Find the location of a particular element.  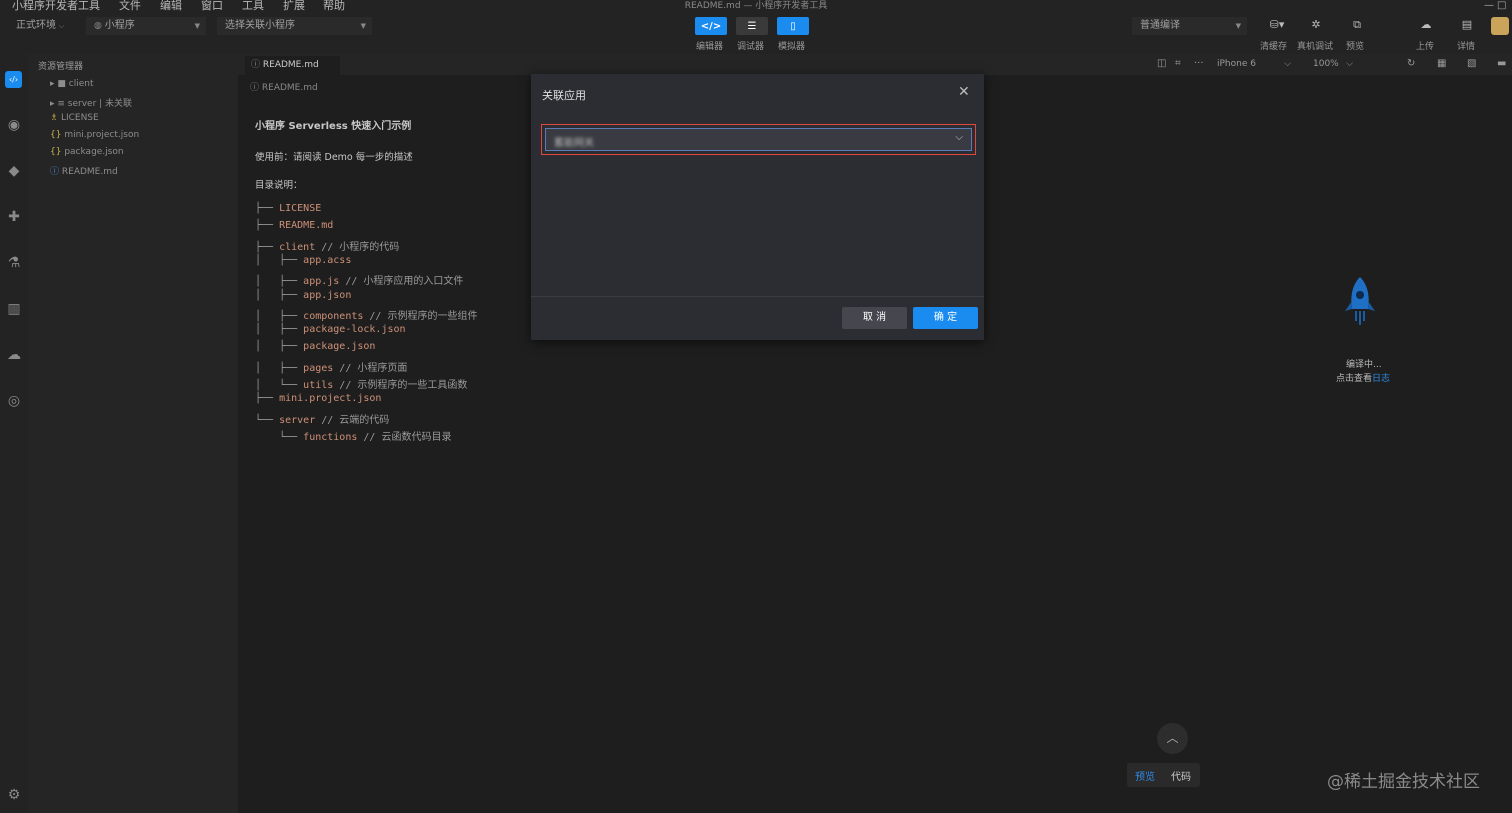

expand-icon: ▬ is located at coordinates (1501, 63).